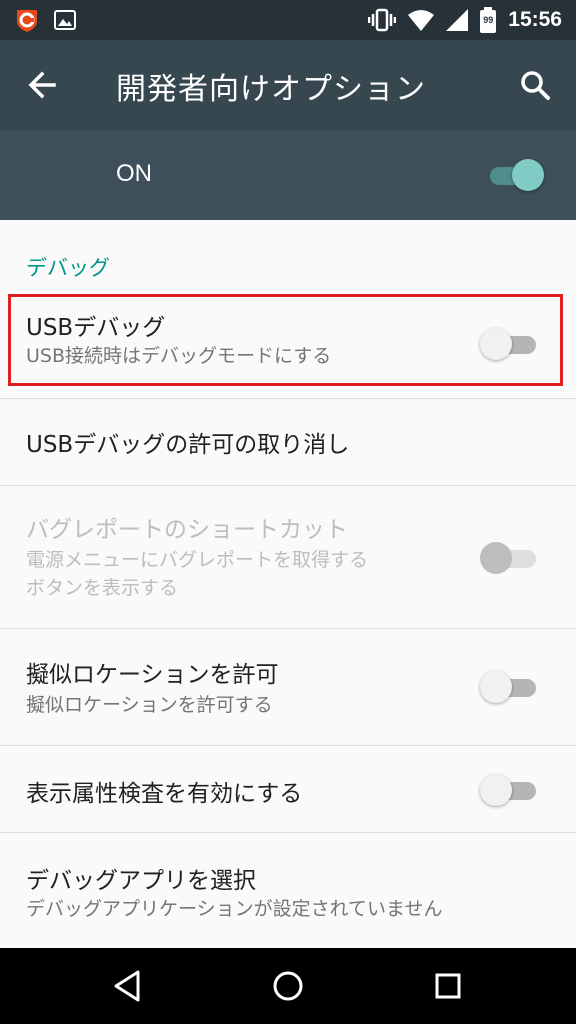 The width and height of the screenshot is (576, 1024). I want to click on app-bar: 開発者向けオプション, so click(288, 85).